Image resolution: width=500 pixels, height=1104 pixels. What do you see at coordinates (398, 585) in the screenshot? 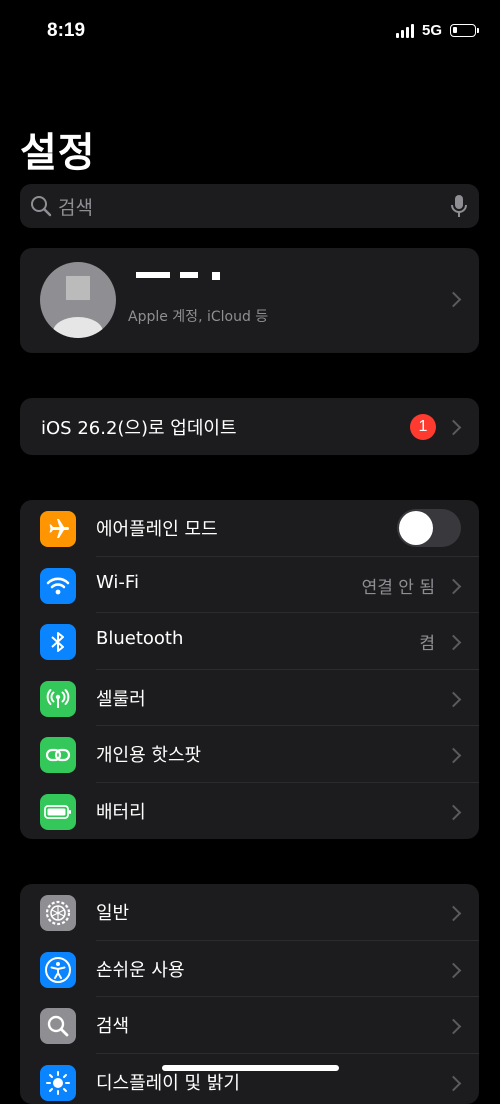
I see `wifi-status: 연결 안 됨` at bounding box center [398, 585].